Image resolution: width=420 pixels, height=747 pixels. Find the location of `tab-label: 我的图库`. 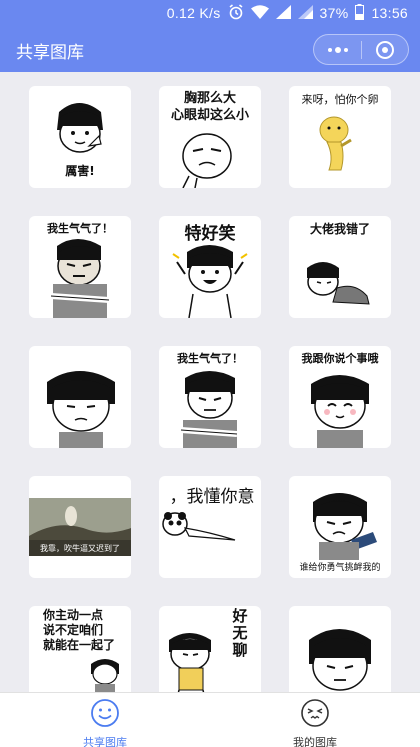

tab-label: 我的图库 is located at coordinates (315, 741).